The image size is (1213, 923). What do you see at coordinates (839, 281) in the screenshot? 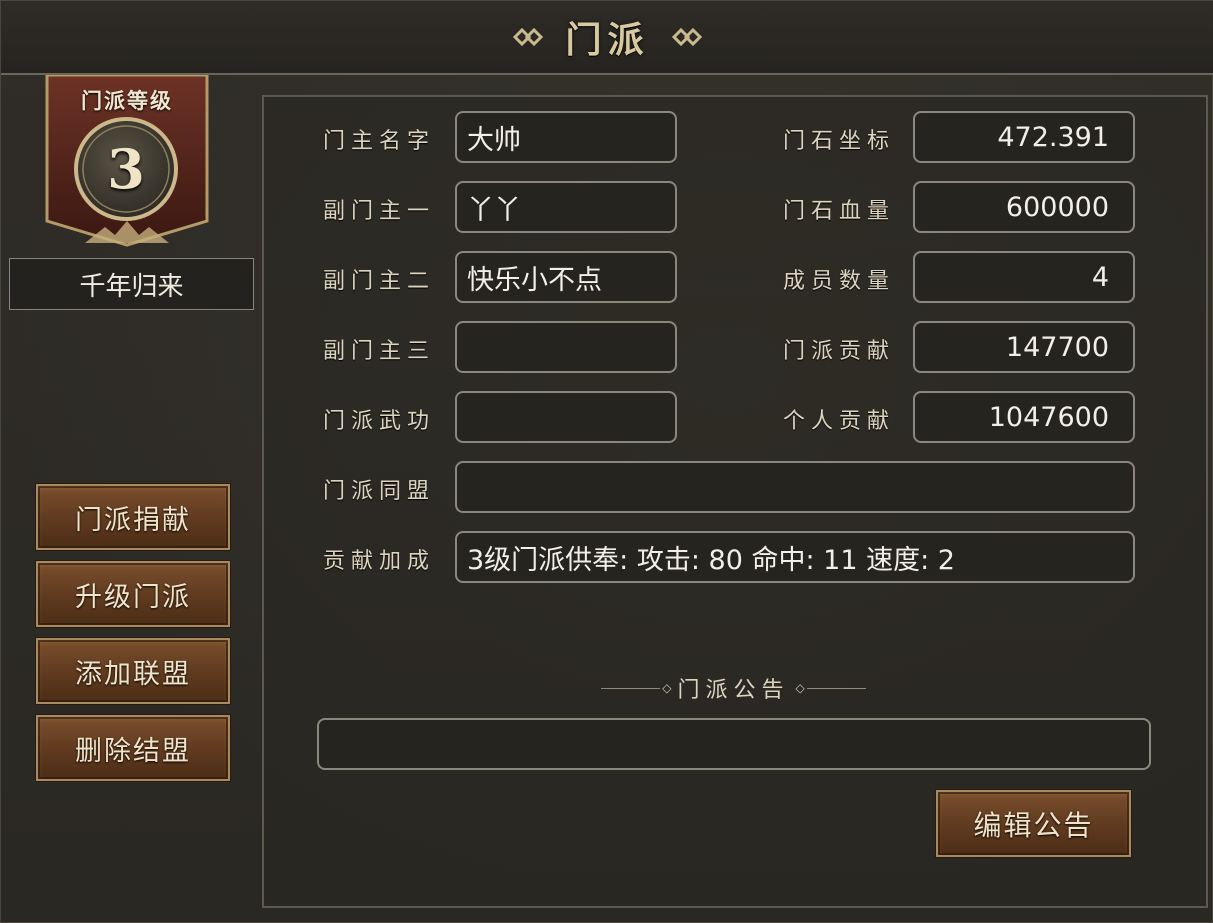
I see `member-count-label: 成员数量` at bounding box center [839, 281].